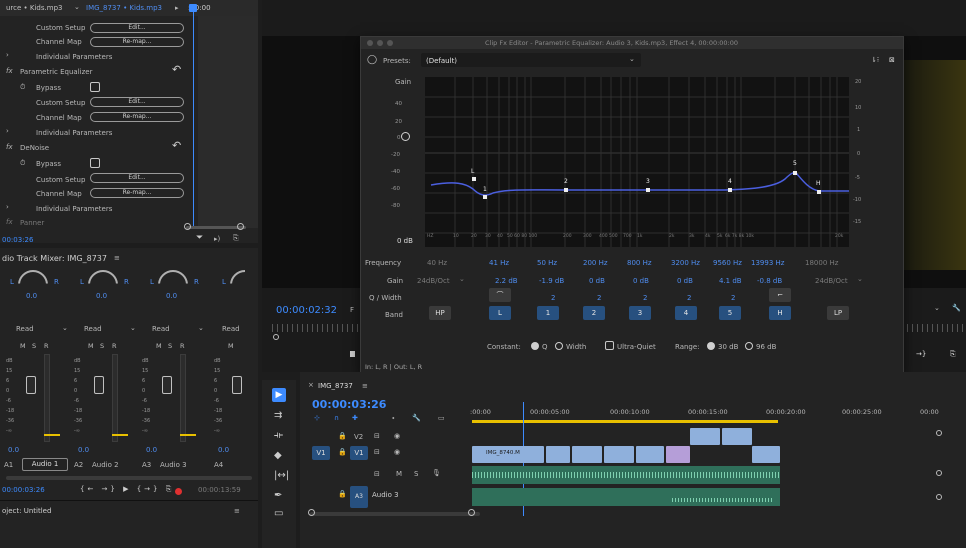  Describe the element at coordinates (370, 43) in the screenshot. I see `close-icon` at that location.